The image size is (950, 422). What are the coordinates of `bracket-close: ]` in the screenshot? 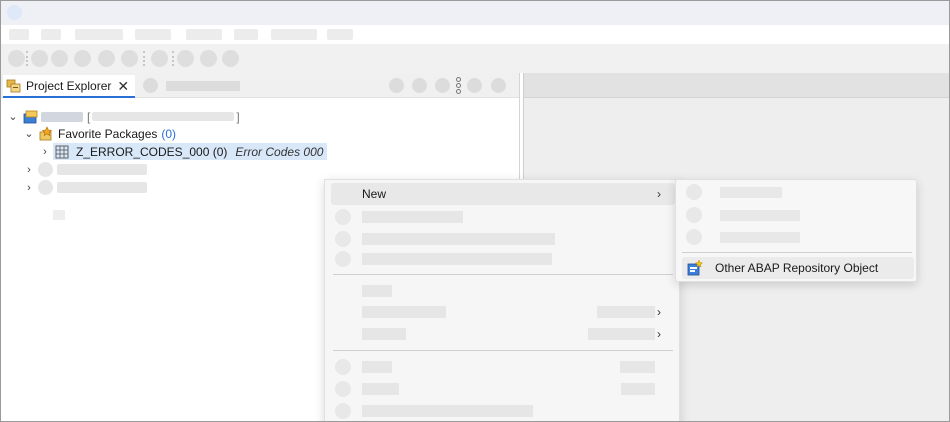 It's located at (238, 116).